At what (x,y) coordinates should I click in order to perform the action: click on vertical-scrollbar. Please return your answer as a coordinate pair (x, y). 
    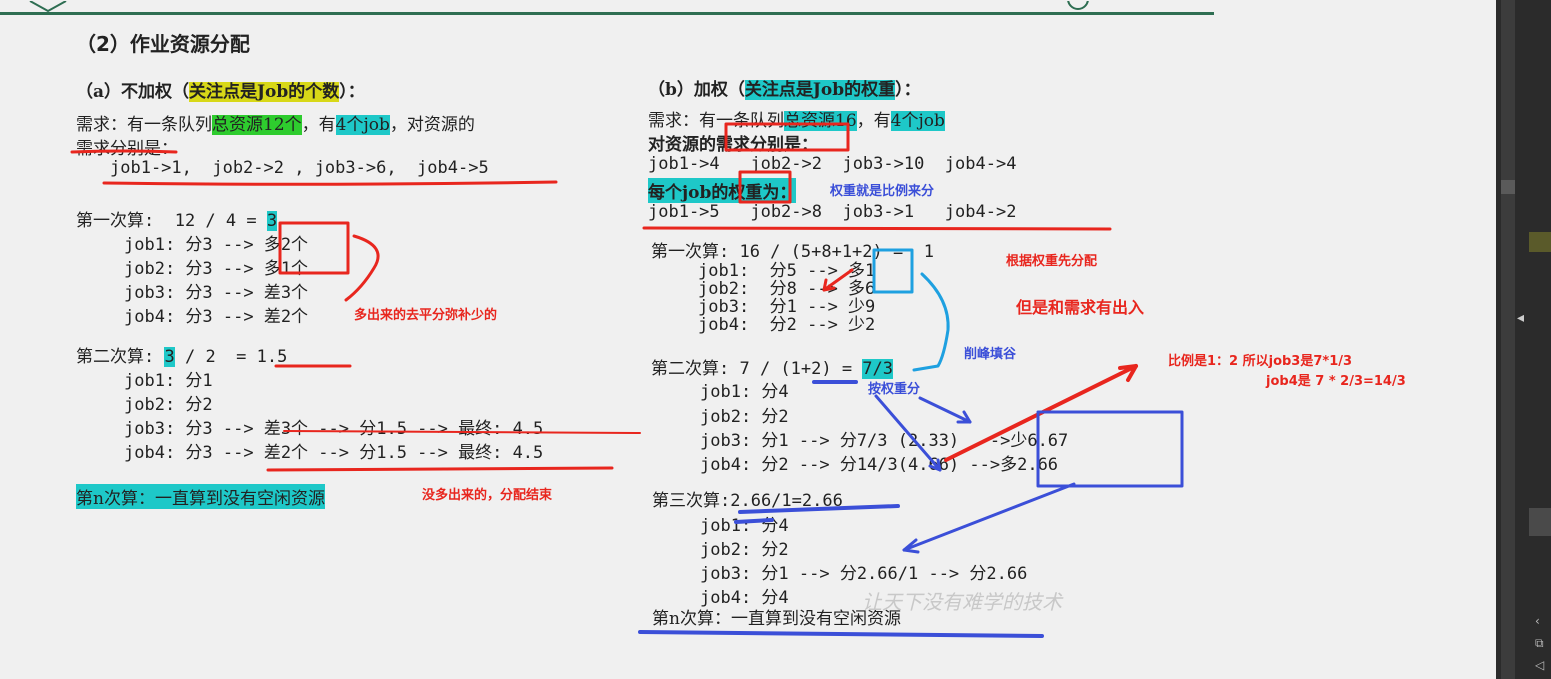
    Looking at the image, I should click on (1508, 339).